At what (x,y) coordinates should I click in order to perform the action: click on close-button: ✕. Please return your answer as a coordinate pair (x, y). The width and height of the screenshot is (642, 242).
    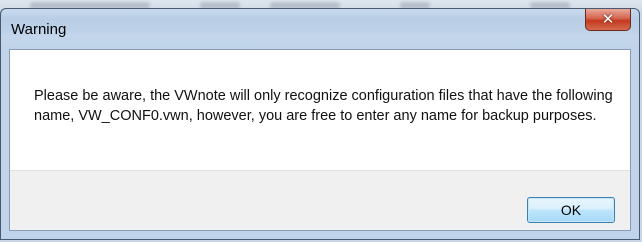
    Looking at the image, I should click on (608, 20).